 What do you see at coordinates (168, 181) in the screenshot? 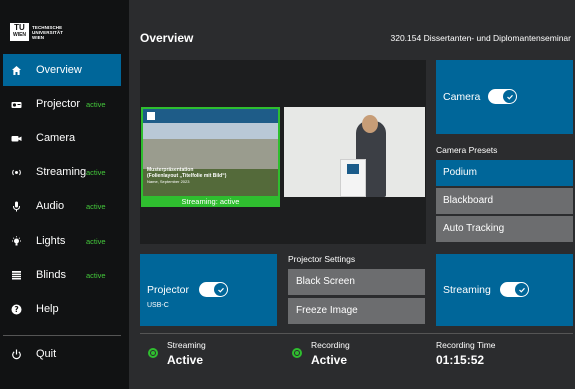
I see `slide-meta: Name, September 2023` at bounding box center [168, 181].